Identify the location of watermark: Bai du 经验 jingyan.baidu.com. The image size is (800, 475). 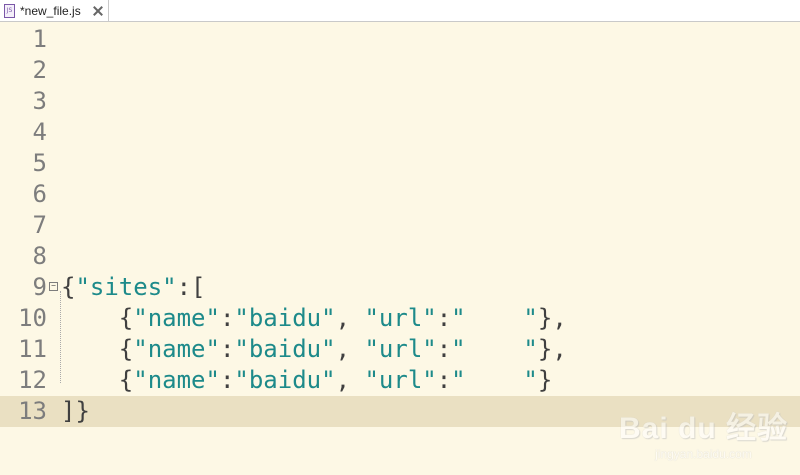
(703, 432).